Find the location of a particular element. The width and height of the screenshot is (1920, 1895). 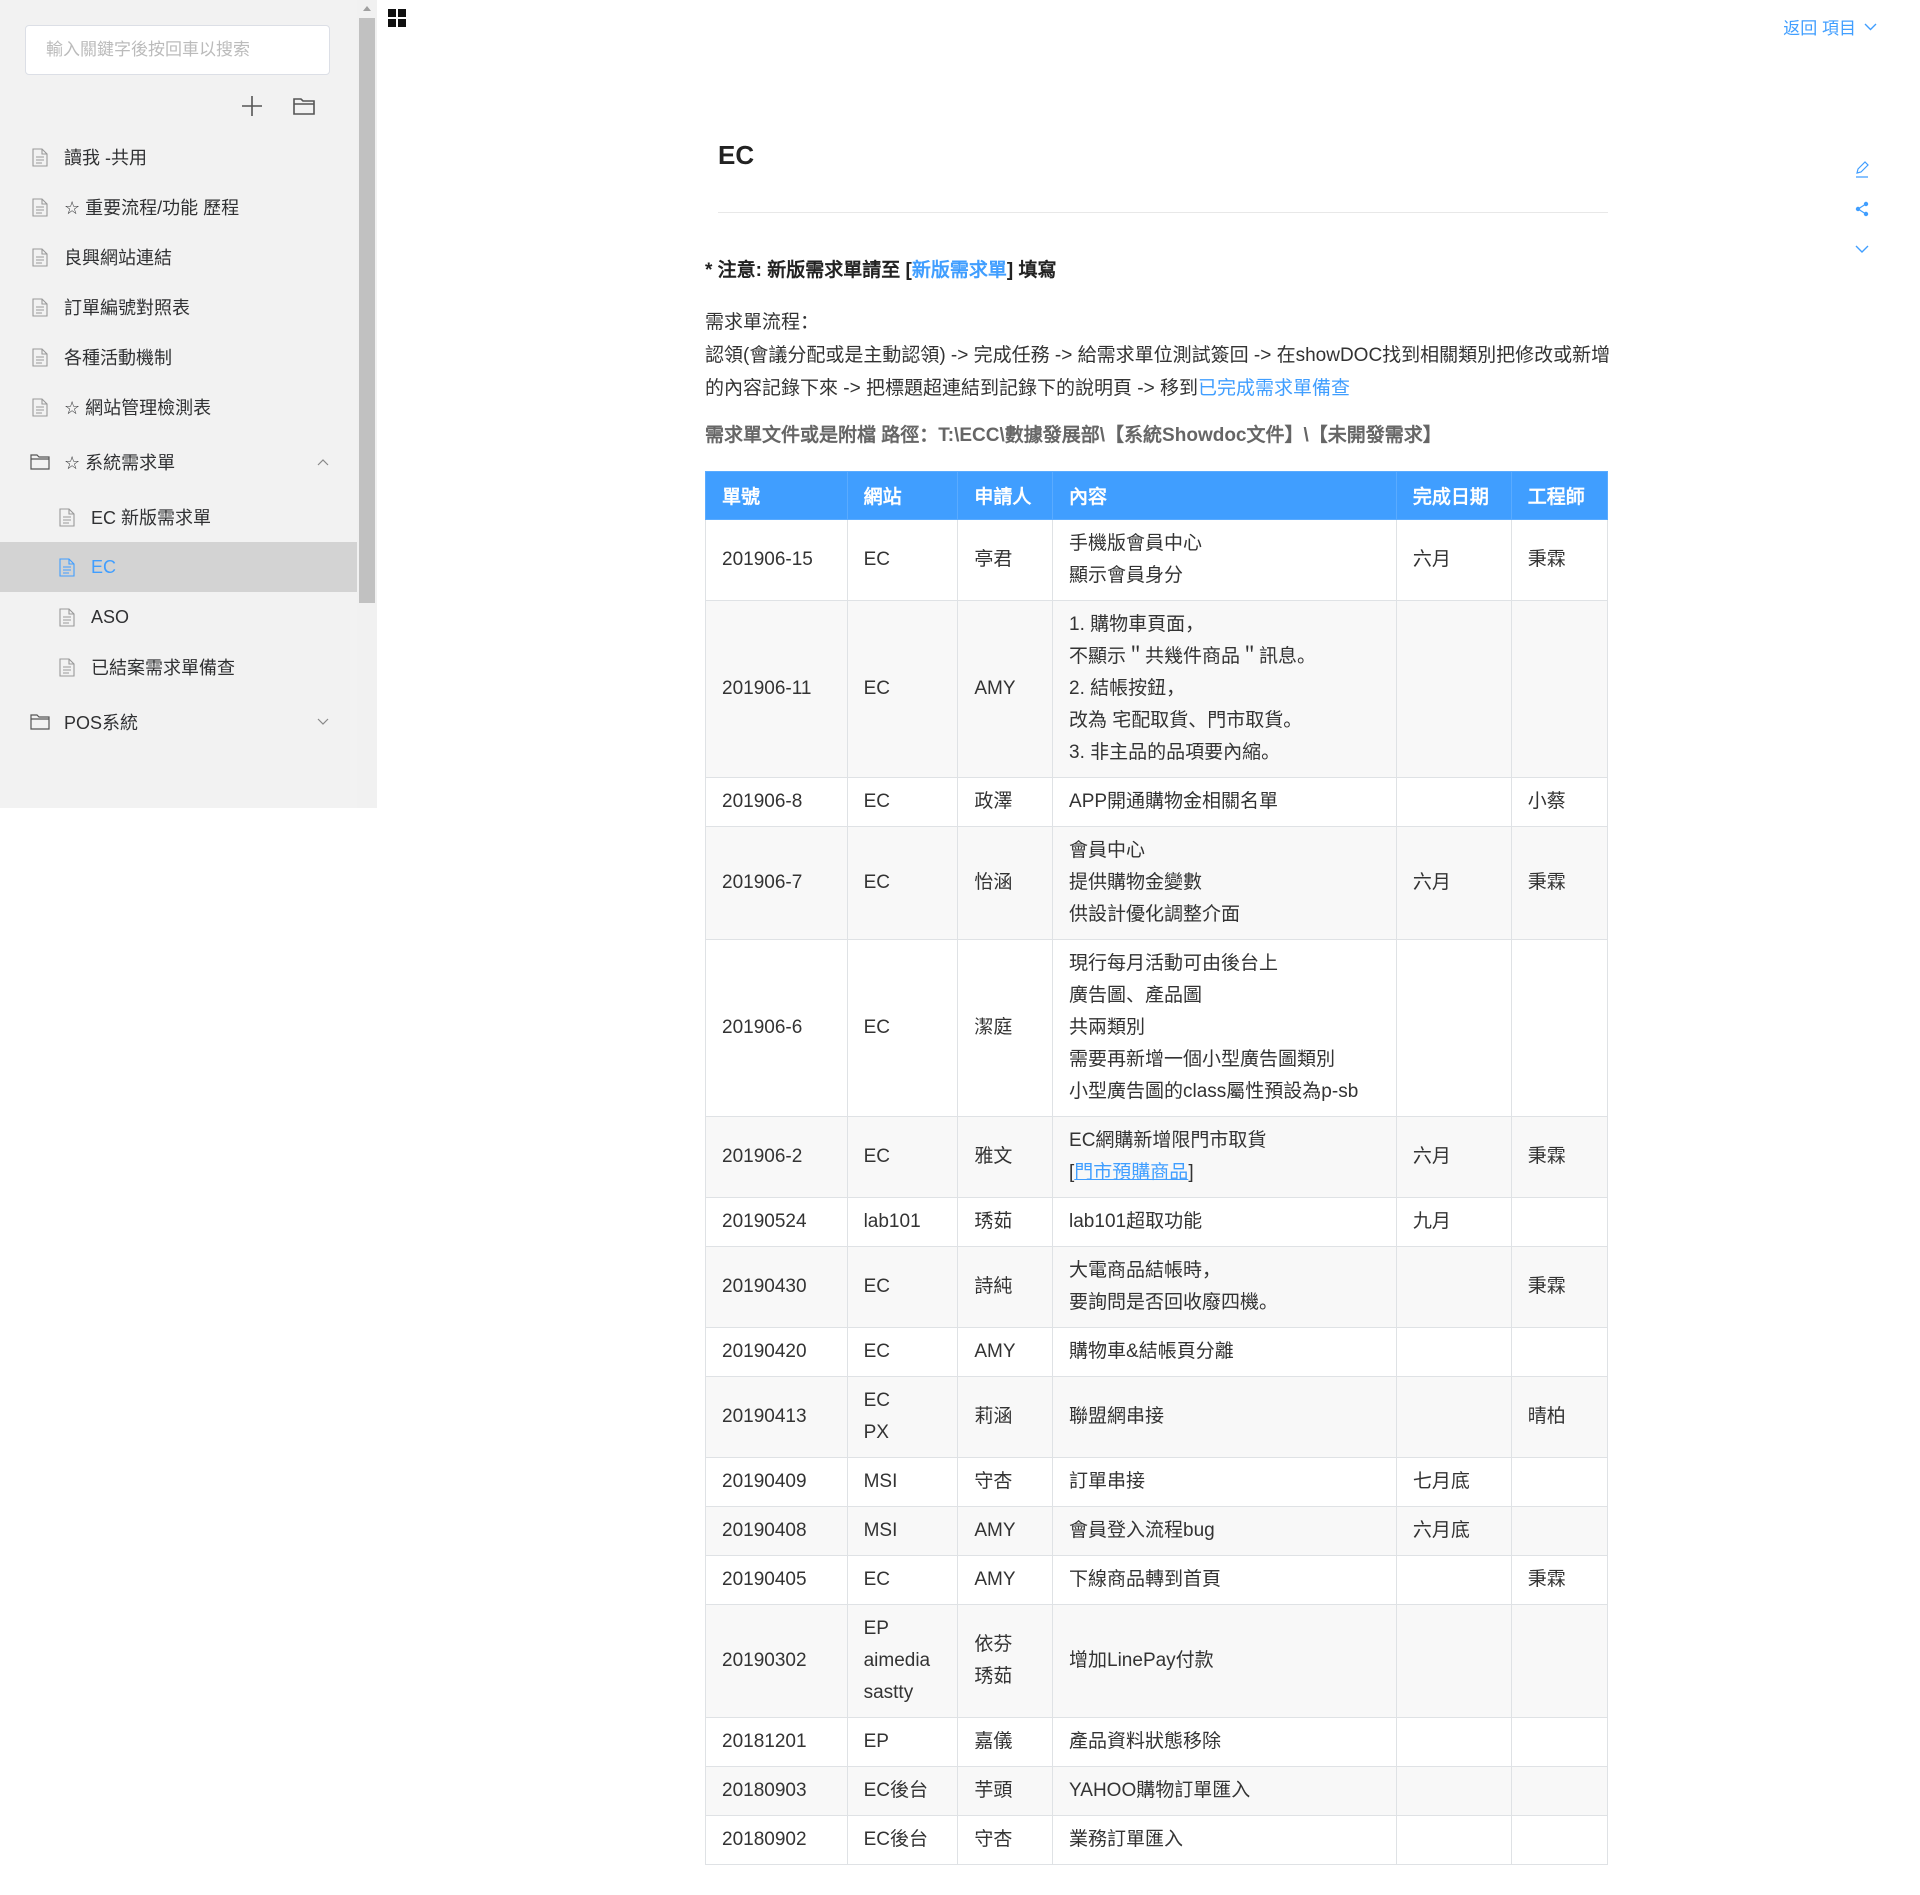

table-row: 20180903 EC後台 芋頭 YAHOO購物訂單匯入 is located at coordinates (1157, 1791).